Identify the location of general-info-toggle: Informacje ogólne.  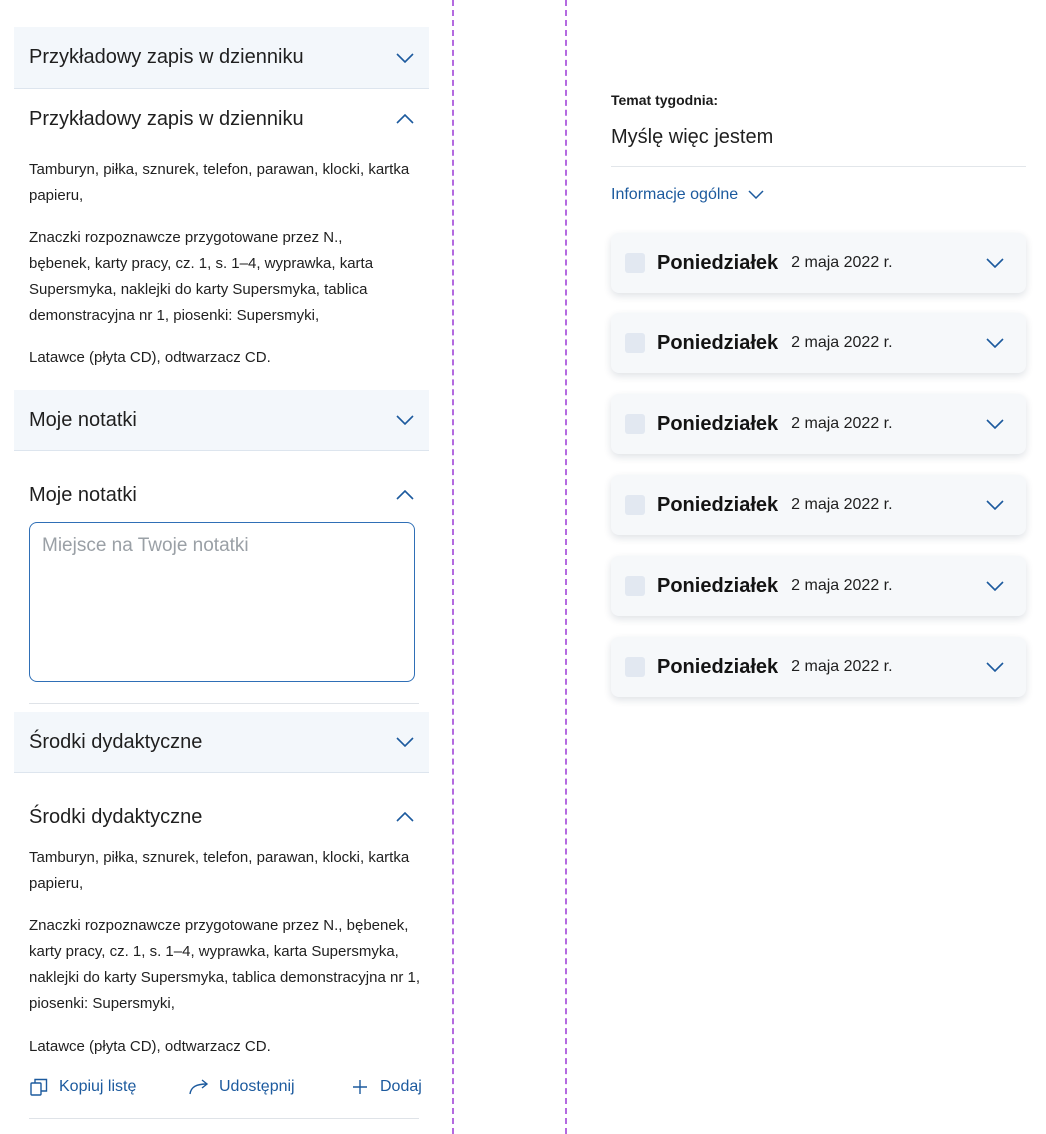
(688, 195).